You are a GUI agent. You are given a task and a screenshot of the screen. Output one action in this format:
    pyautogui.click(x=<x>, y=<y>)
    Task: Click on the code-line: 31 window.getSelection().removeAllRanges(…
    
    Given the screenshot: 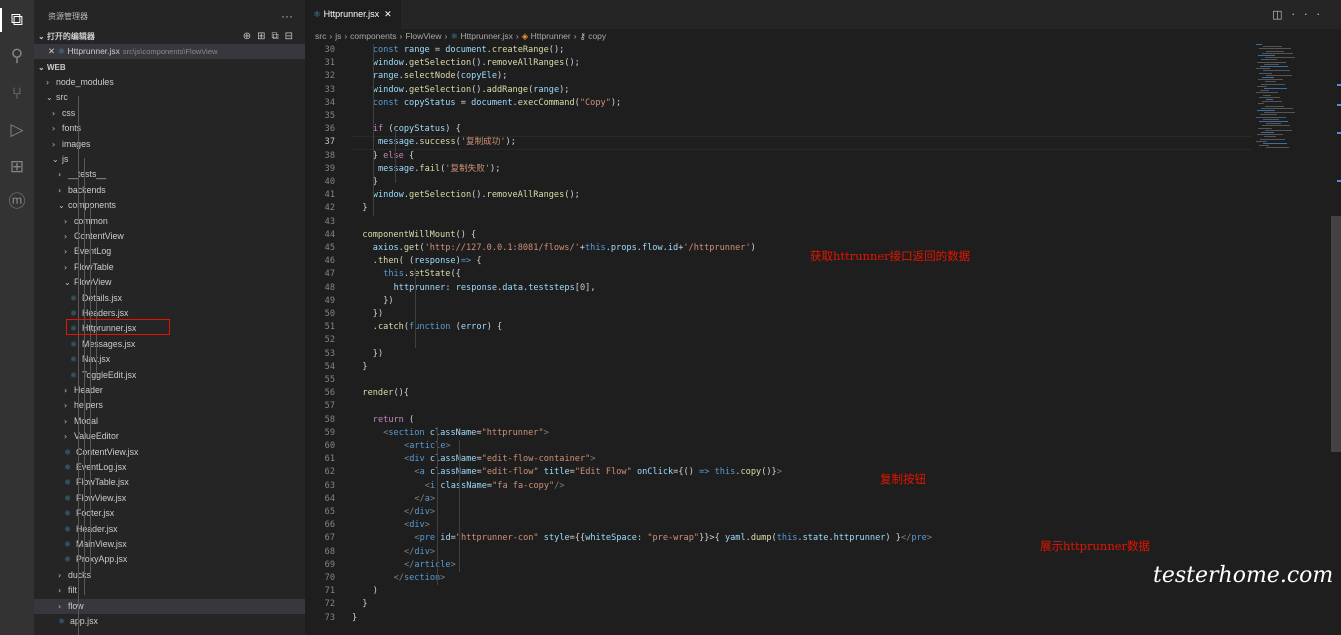 What is the action you would take?
    pyautogui.click(x=823, y=63)
    